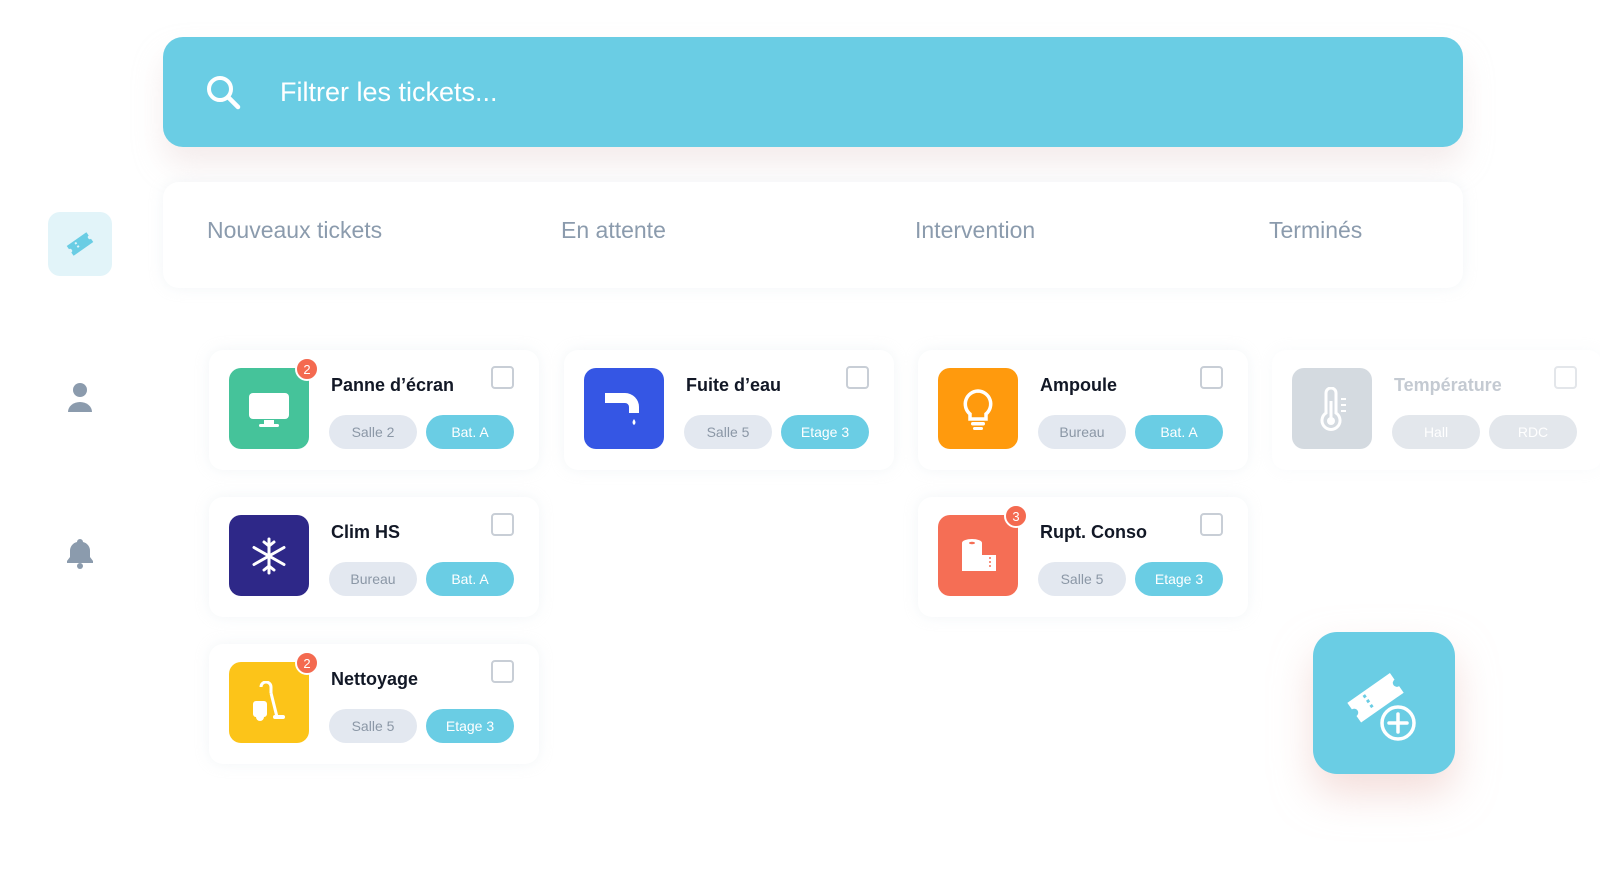 This screenshot has height=879, width=1600. Describe the element at coordinates (224, 93) in the screenshot. I see `search-icon` at that location.